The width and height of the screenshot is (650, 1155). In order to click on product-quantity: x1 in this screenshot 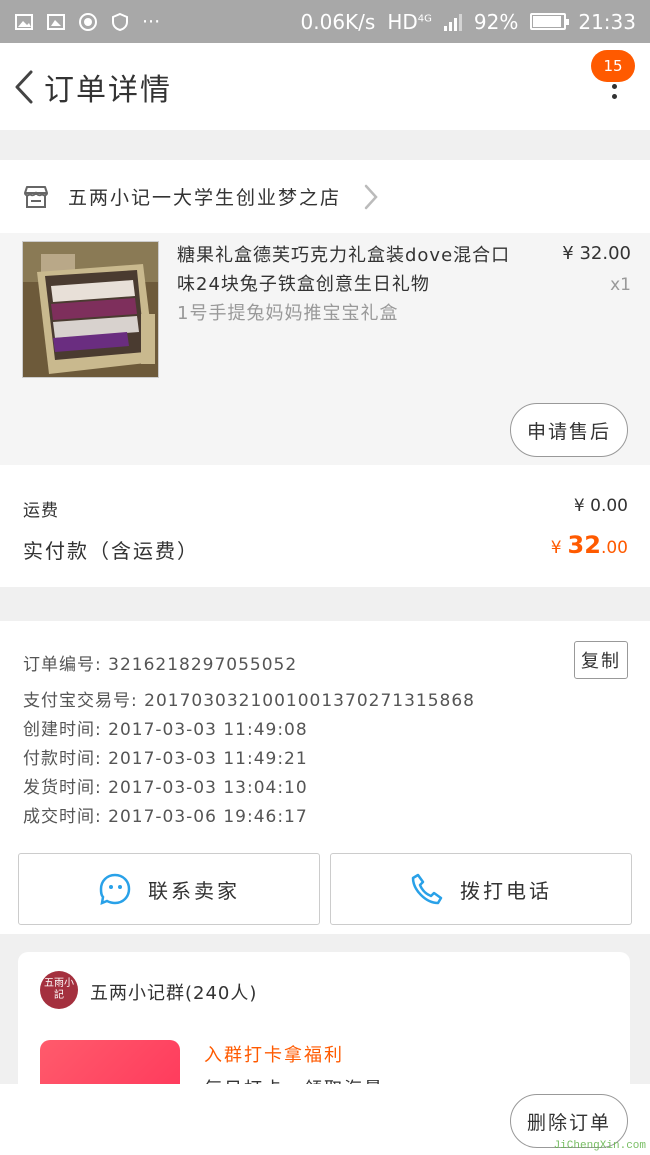, I will do `click(620, 285)`.